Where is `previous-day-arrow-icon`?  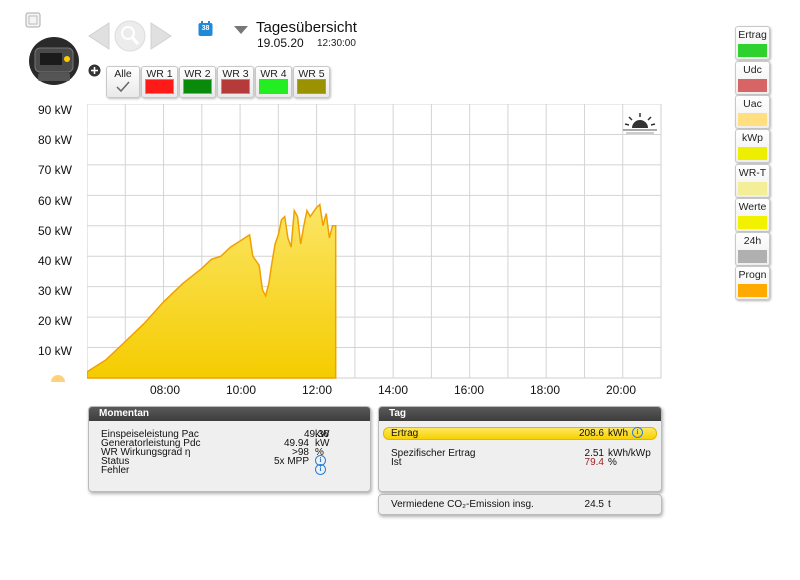
previous-day-arrow-icon is located at coordinates (99, 38).